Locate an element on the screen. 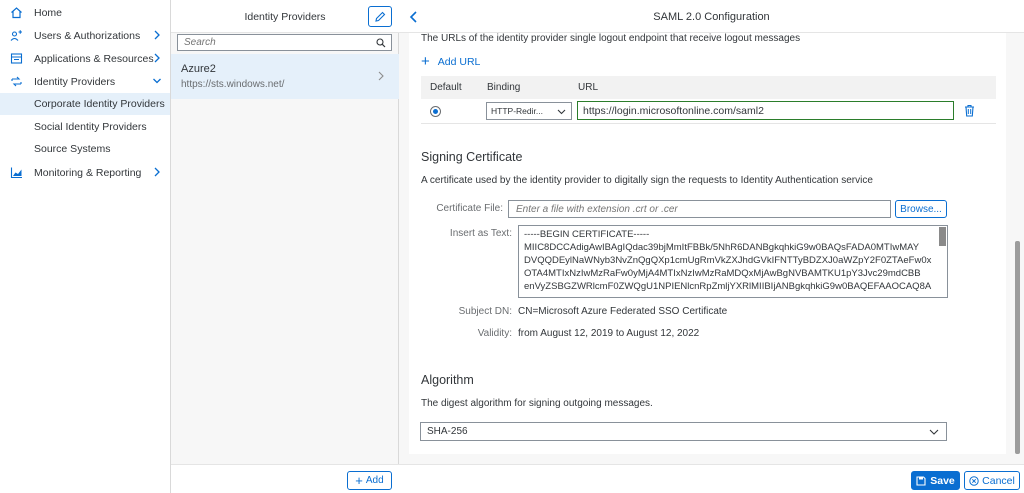 The height and width of the screenshot is (493, 1024). column-header-default: Default is located at coordinates (446, 87).